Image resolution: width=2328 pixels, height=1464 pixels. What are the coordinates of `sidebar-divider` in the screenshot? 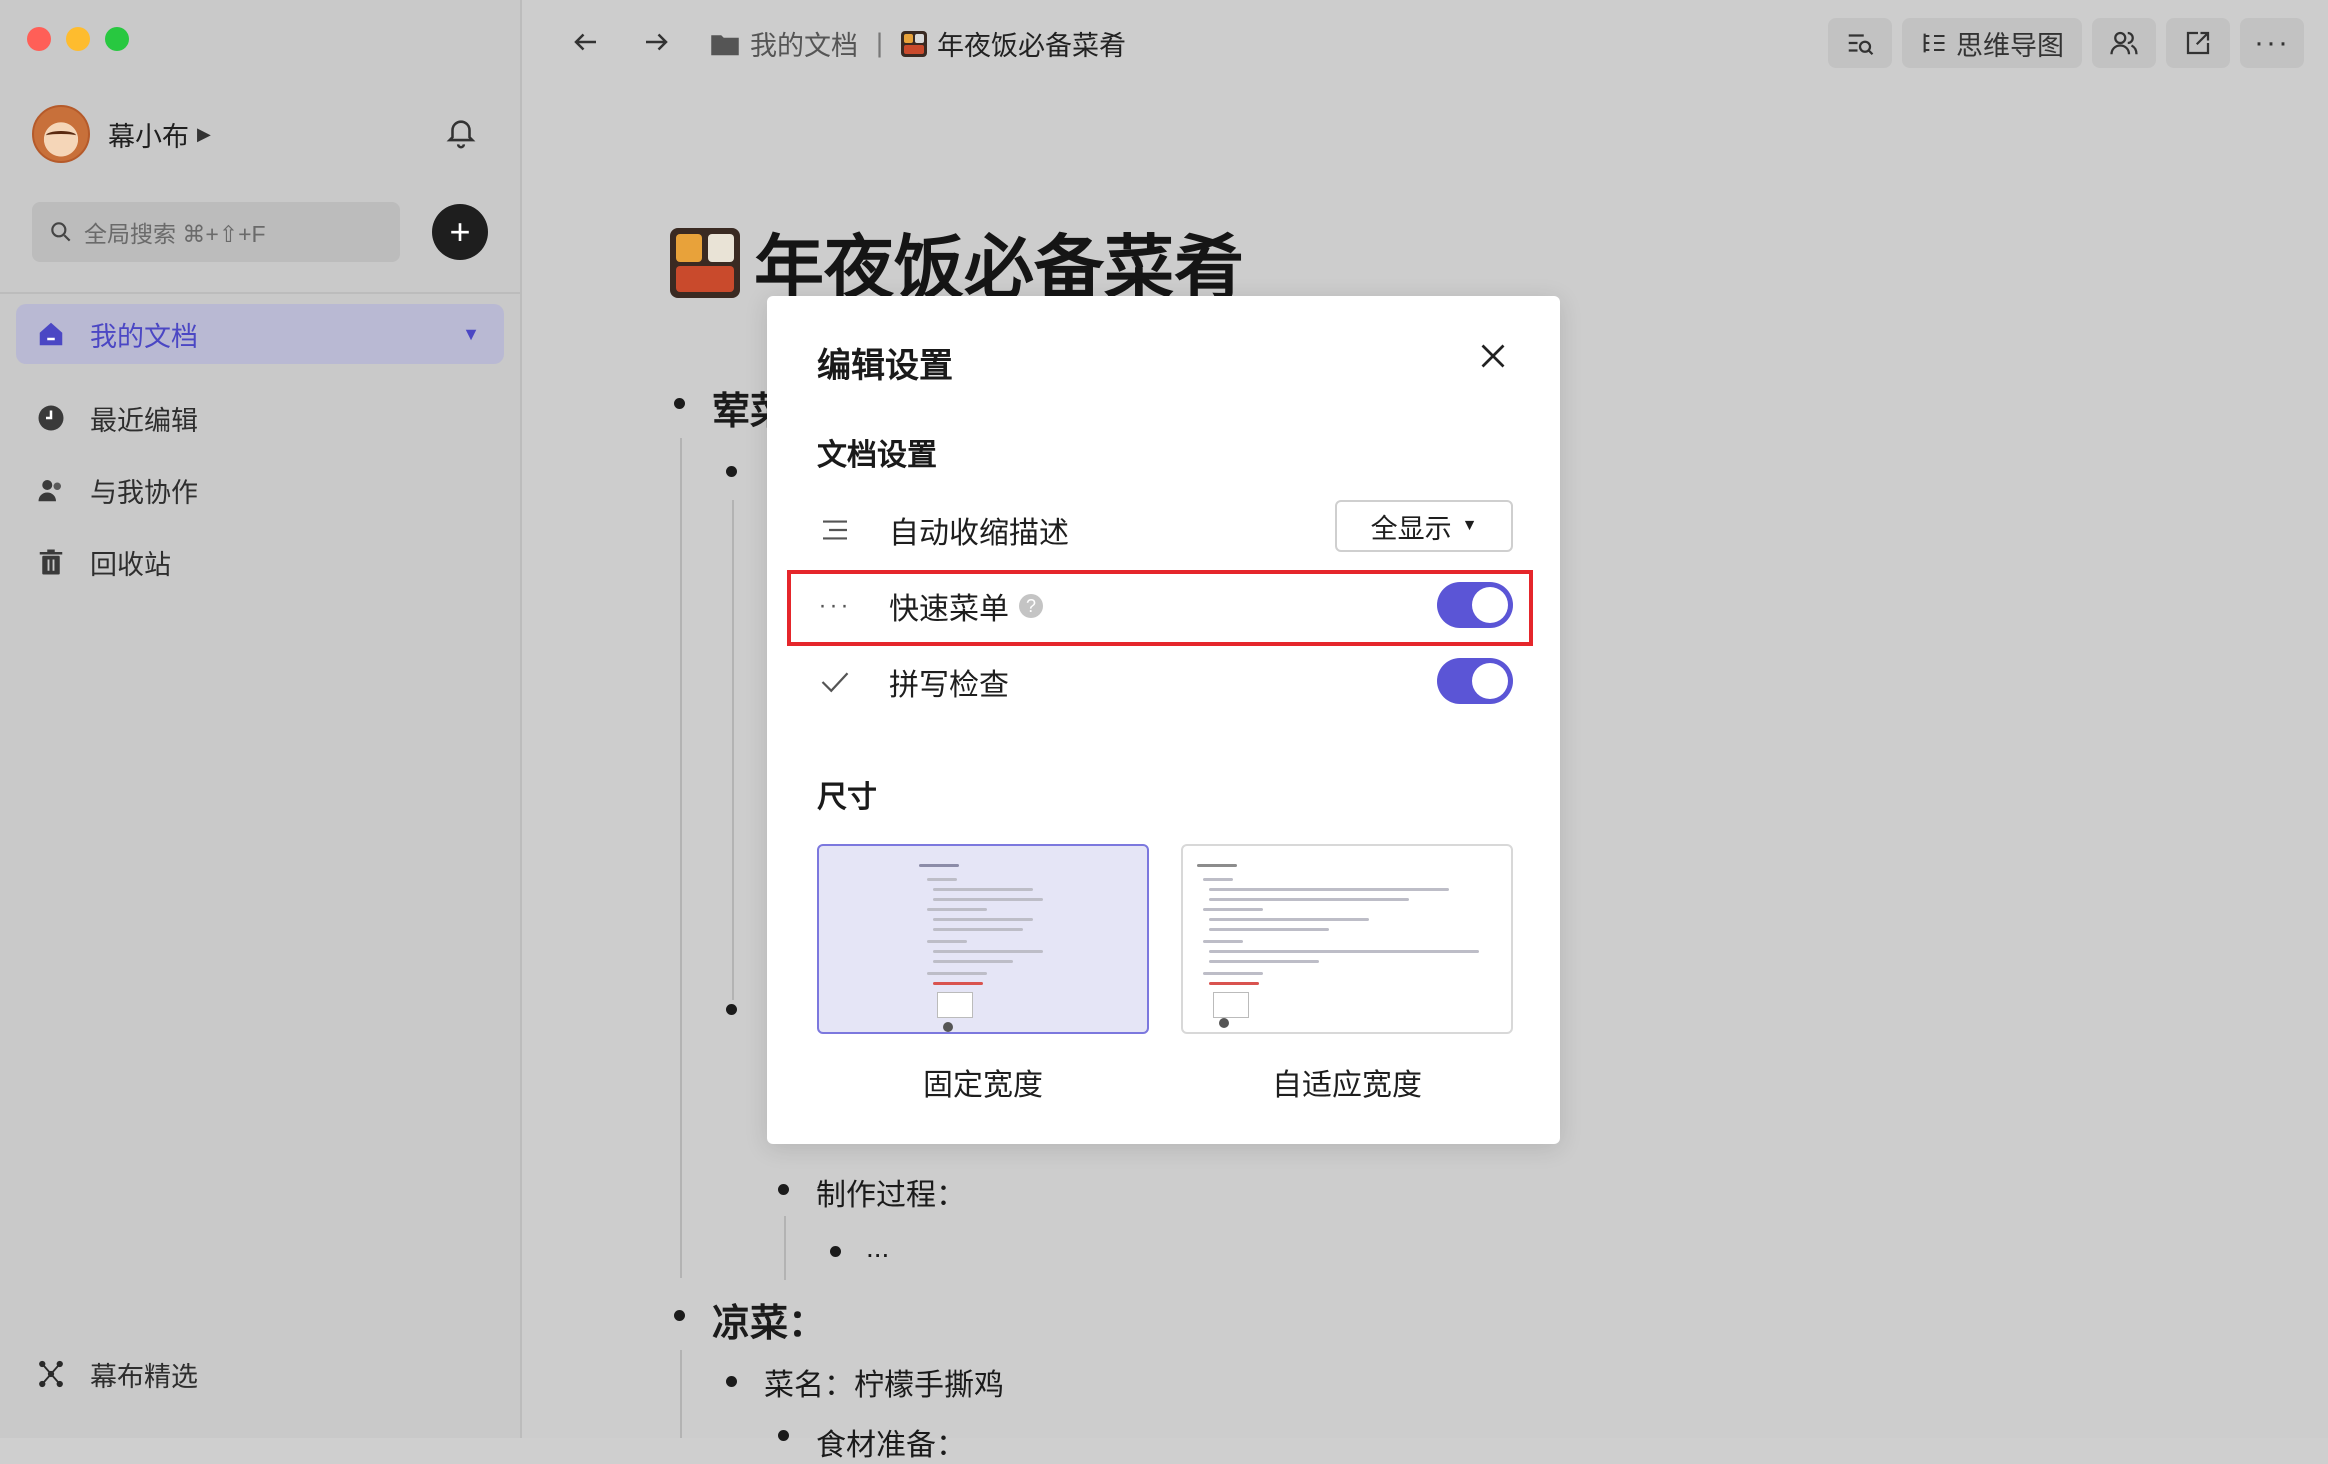 It's located at (260, 293).